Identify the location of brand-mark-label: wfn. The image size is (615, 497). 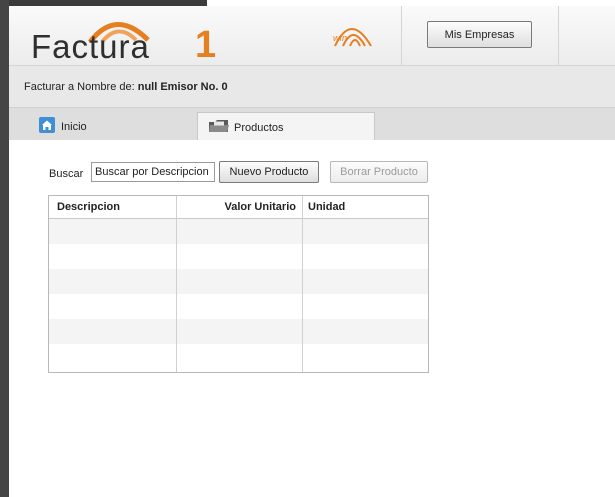
(340, 38).